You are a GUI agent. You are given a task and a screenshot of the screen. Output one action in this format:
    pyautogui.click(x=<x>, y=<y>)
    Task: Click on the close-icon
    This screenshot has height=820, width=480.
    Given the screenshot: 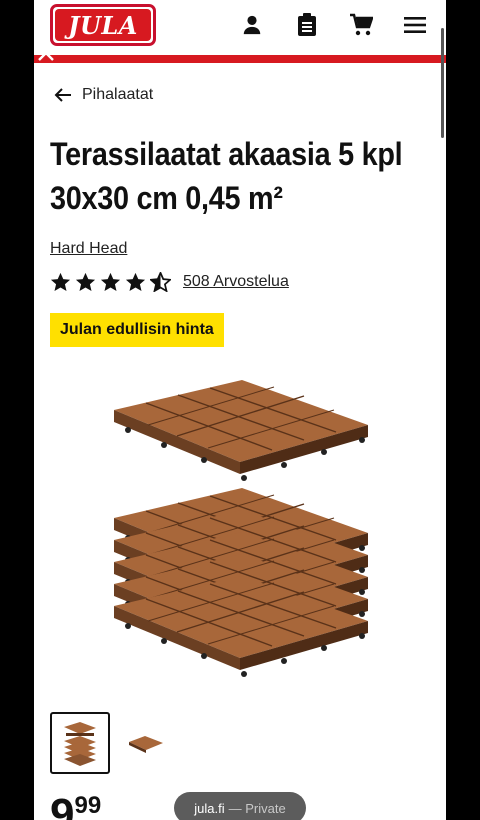 What is the action you would take?
    pyautogui.click(x=46, y=53)
    